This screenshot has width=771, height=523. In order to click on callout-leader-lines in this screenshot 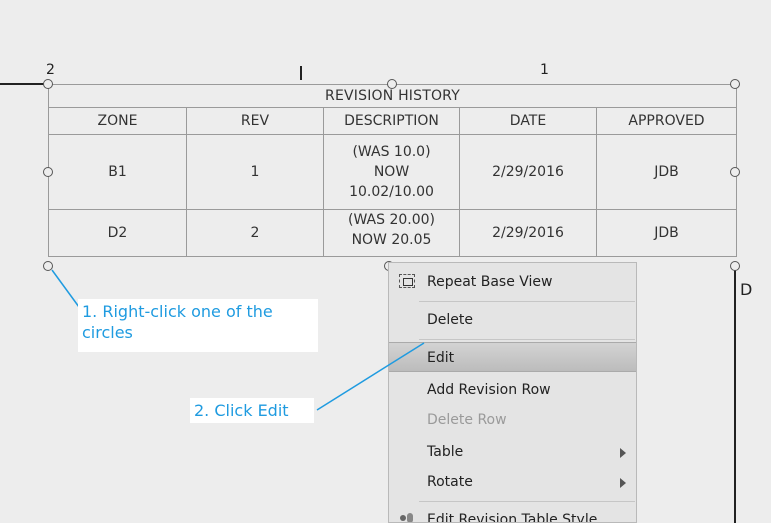, I will do `click(238, 340)`.